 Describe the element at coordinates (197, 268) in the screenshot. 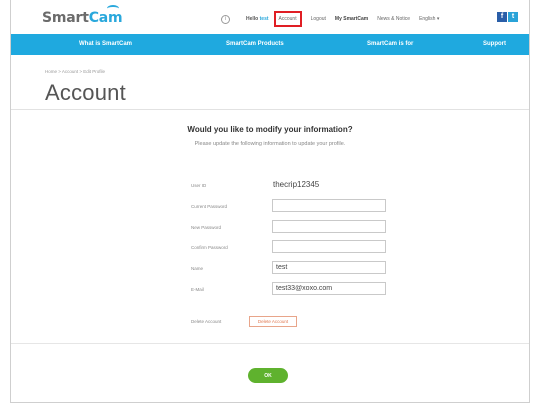

I see `name-label: Name` at that location.